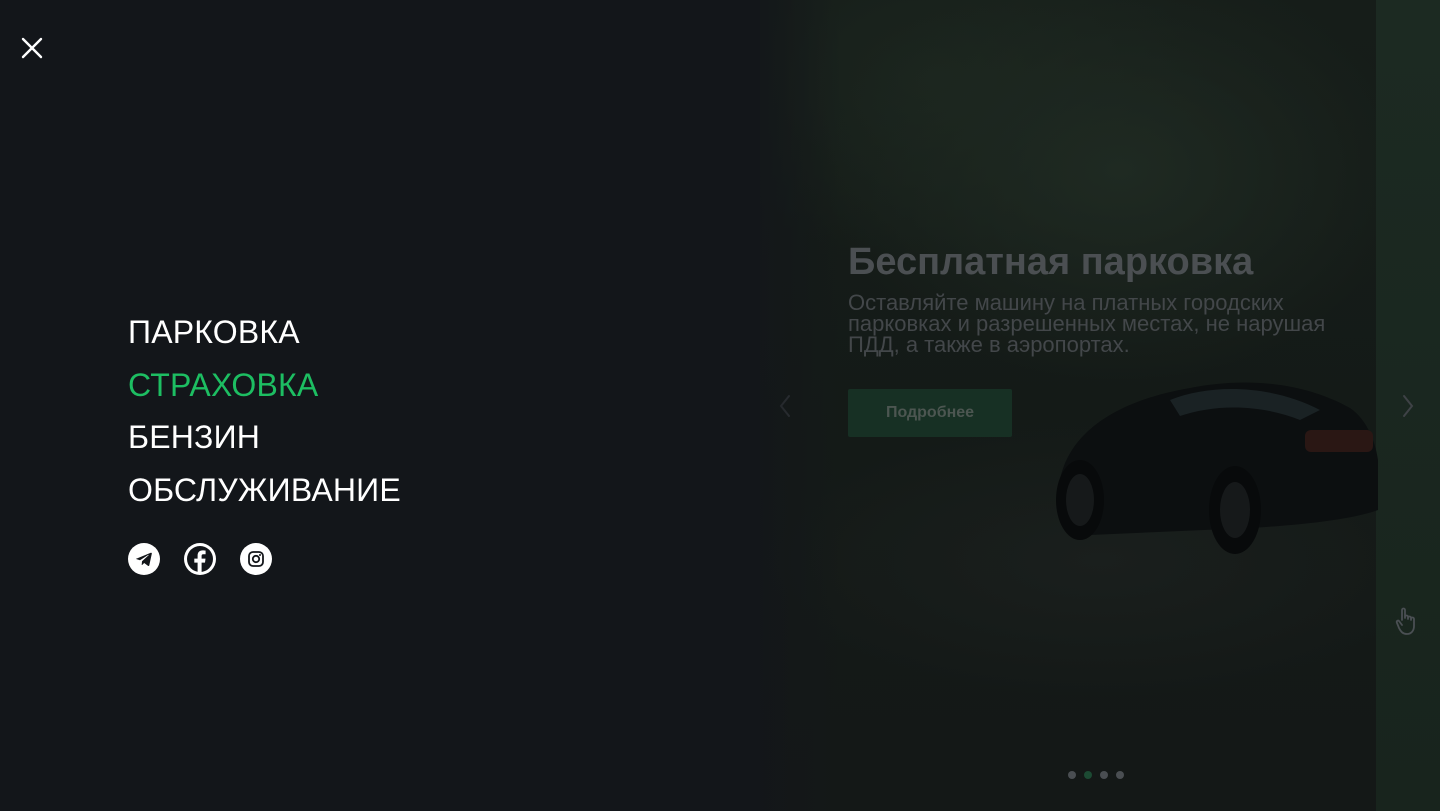  I want to click on social-links, so click(200, 559).